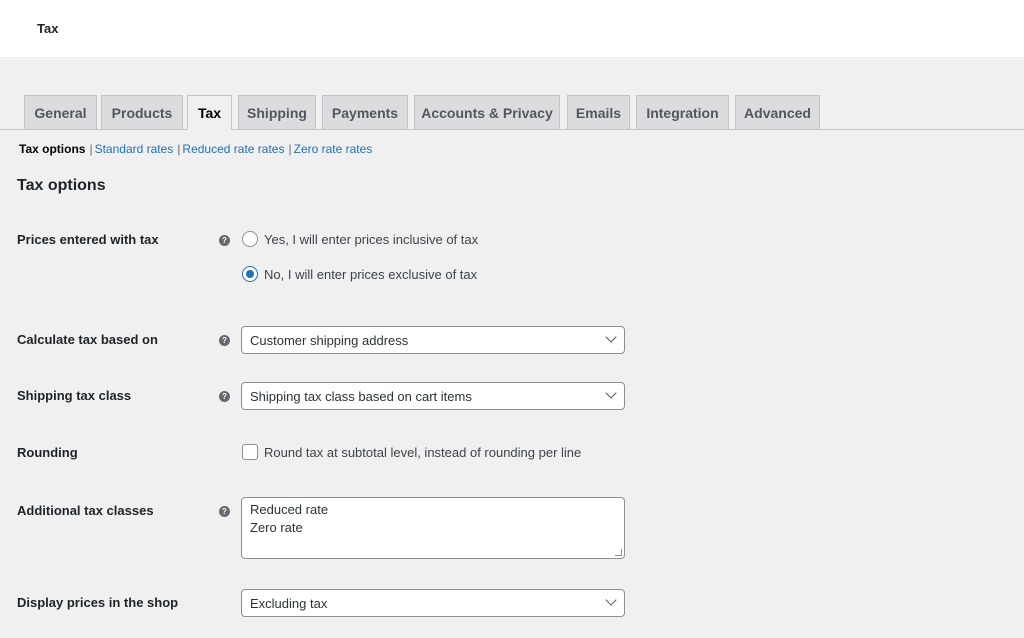  I want to click on radio-label: No, I will enter prices exclusive of tax, so click(371, 274).